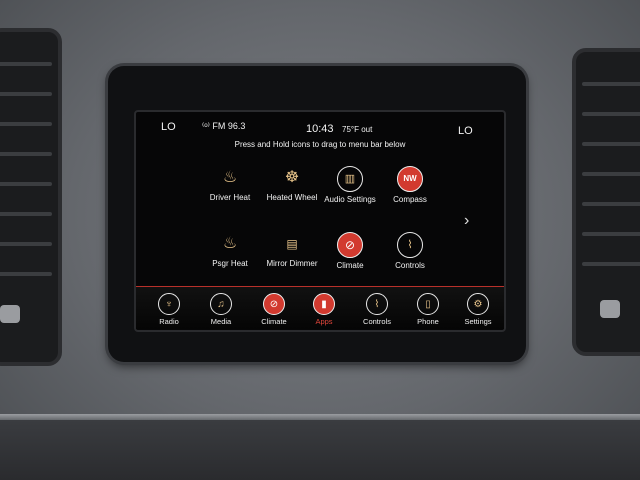 Image resolution: width=640 pixels, height=480 pixels. I want to click on menu-radio: ♆ Radio, so click(169, 309).